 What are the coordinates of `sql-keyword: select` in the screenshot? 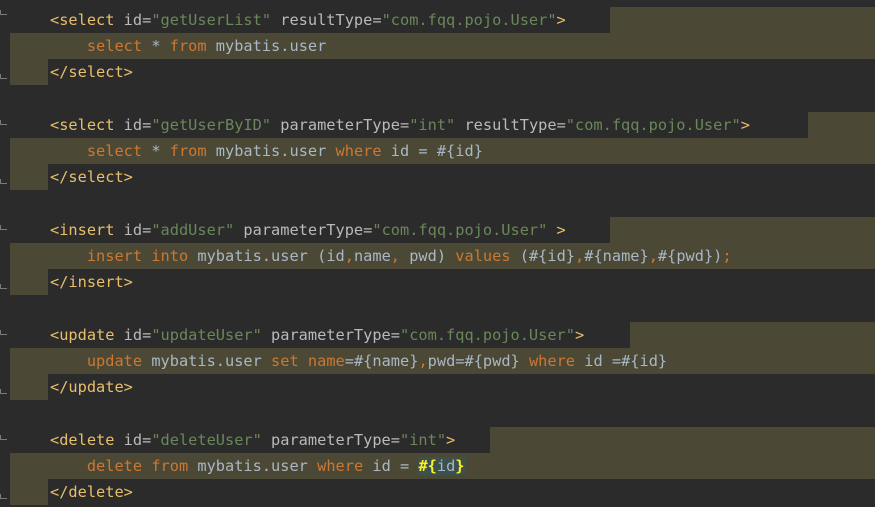 It's located at (114, 46).